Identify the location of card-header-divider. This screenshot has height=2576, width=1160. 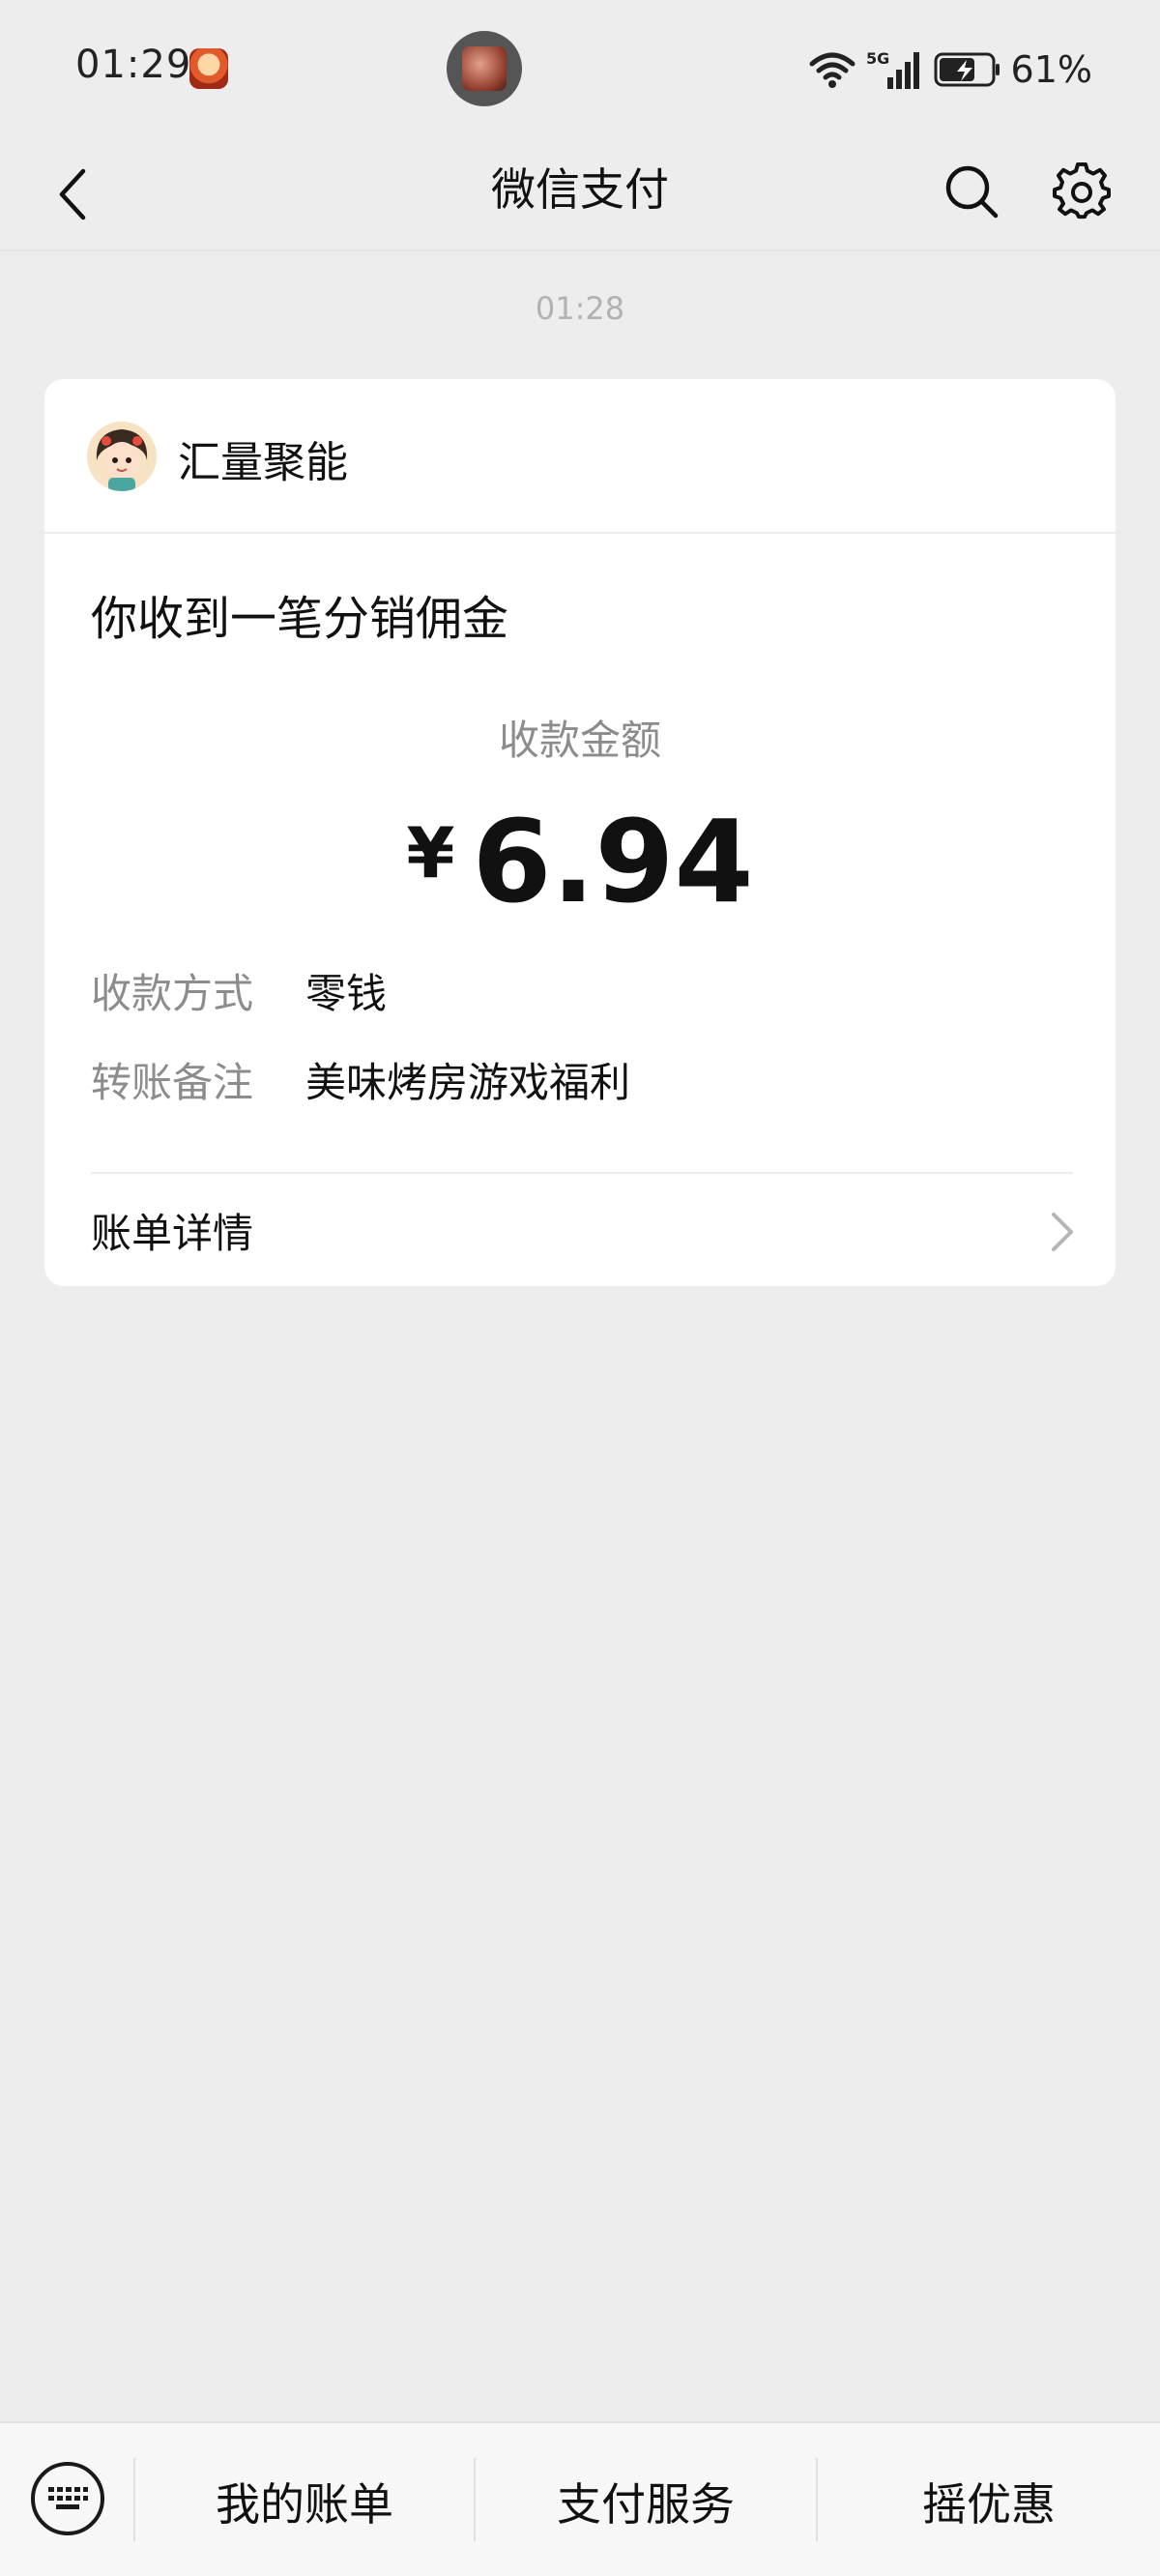
(580, 533).